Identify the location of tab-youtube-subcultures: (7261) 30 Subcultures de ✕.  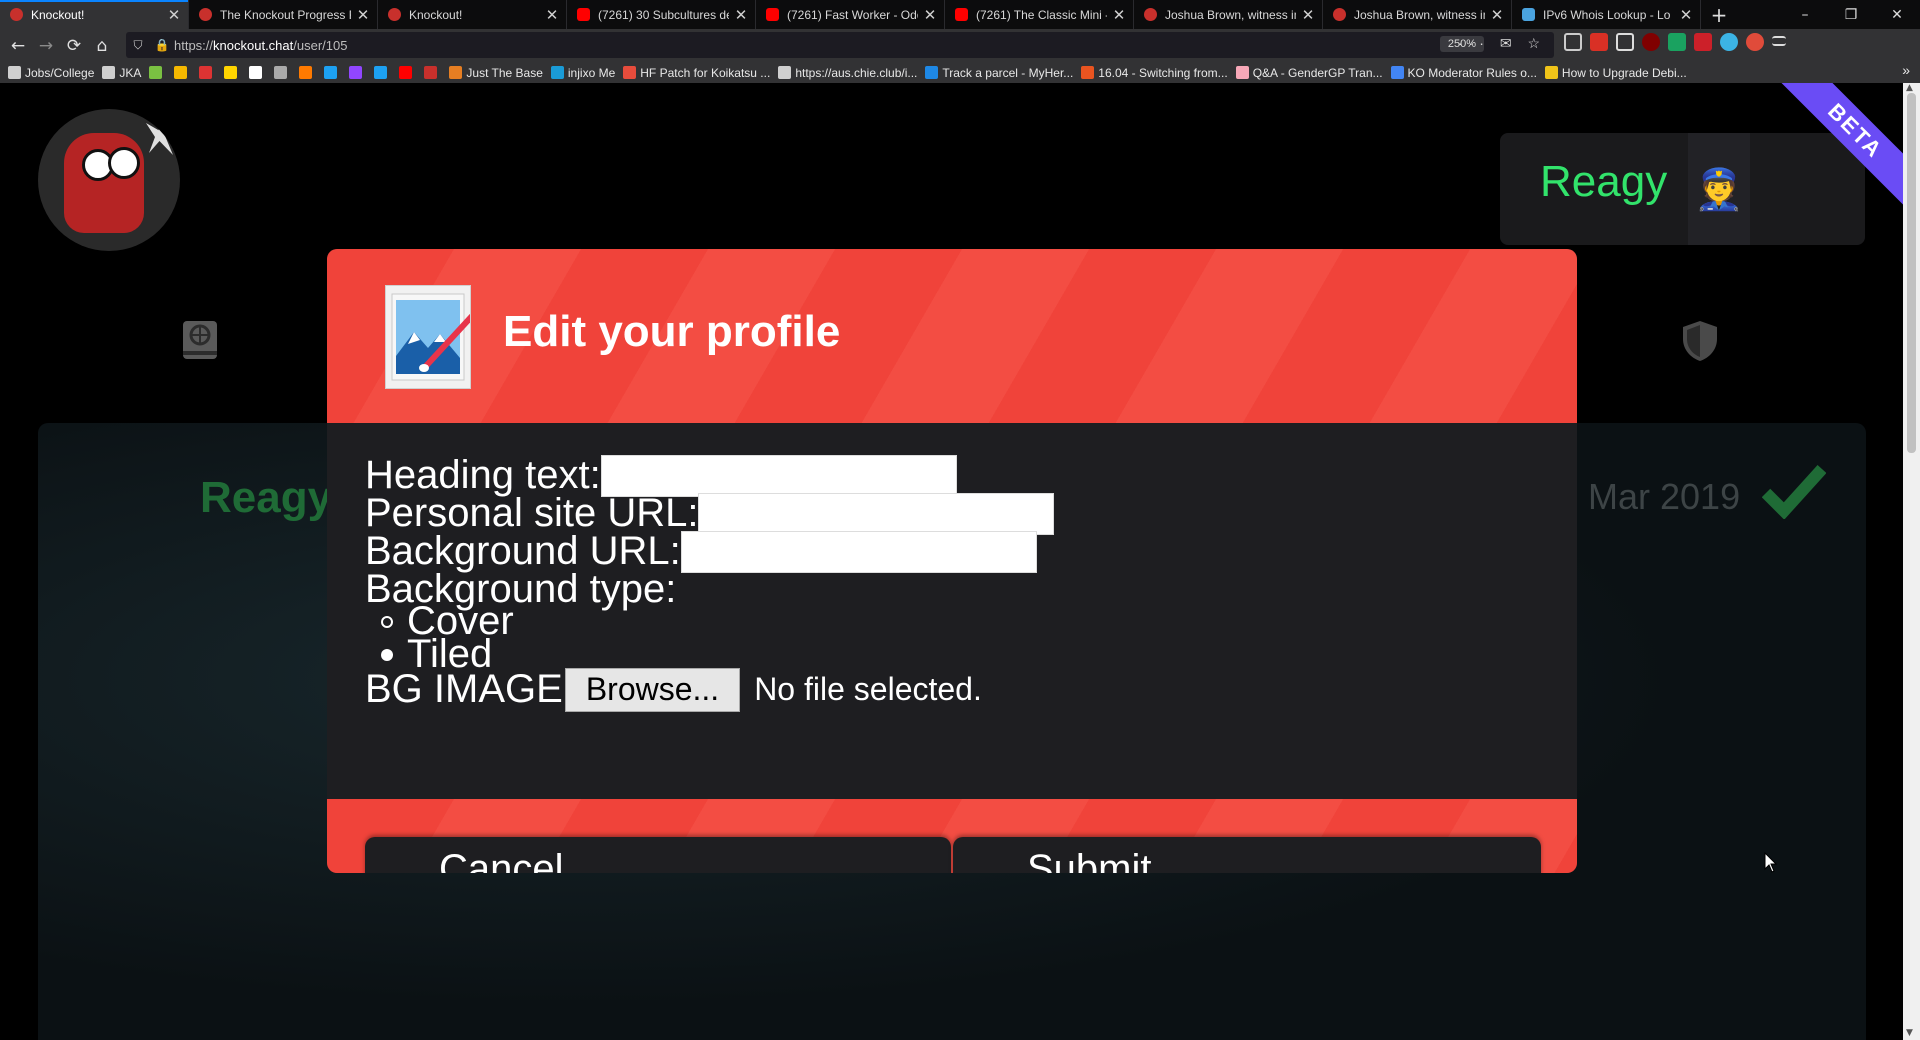
(661, 14).